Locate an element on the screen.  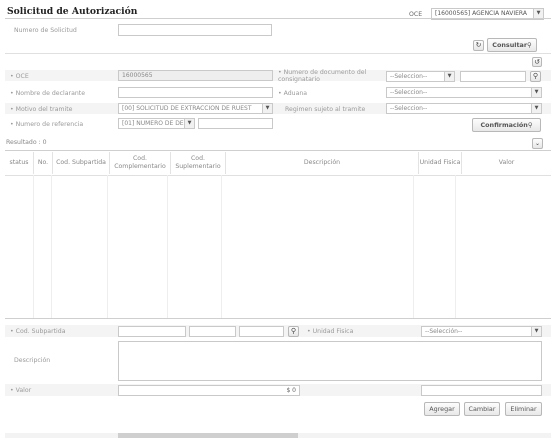
col-valor: Valor is located at coordinates (506, 163).